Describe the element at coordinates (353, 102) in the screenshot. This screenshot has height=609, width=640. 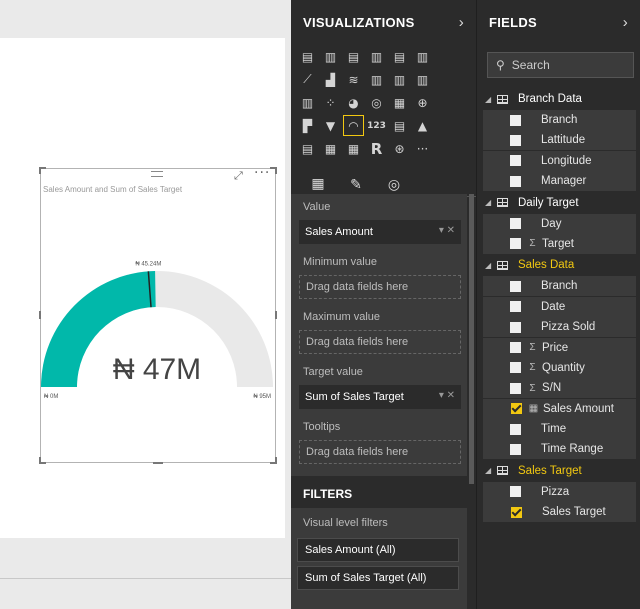
I see `pie-icon: ◕` at that location.